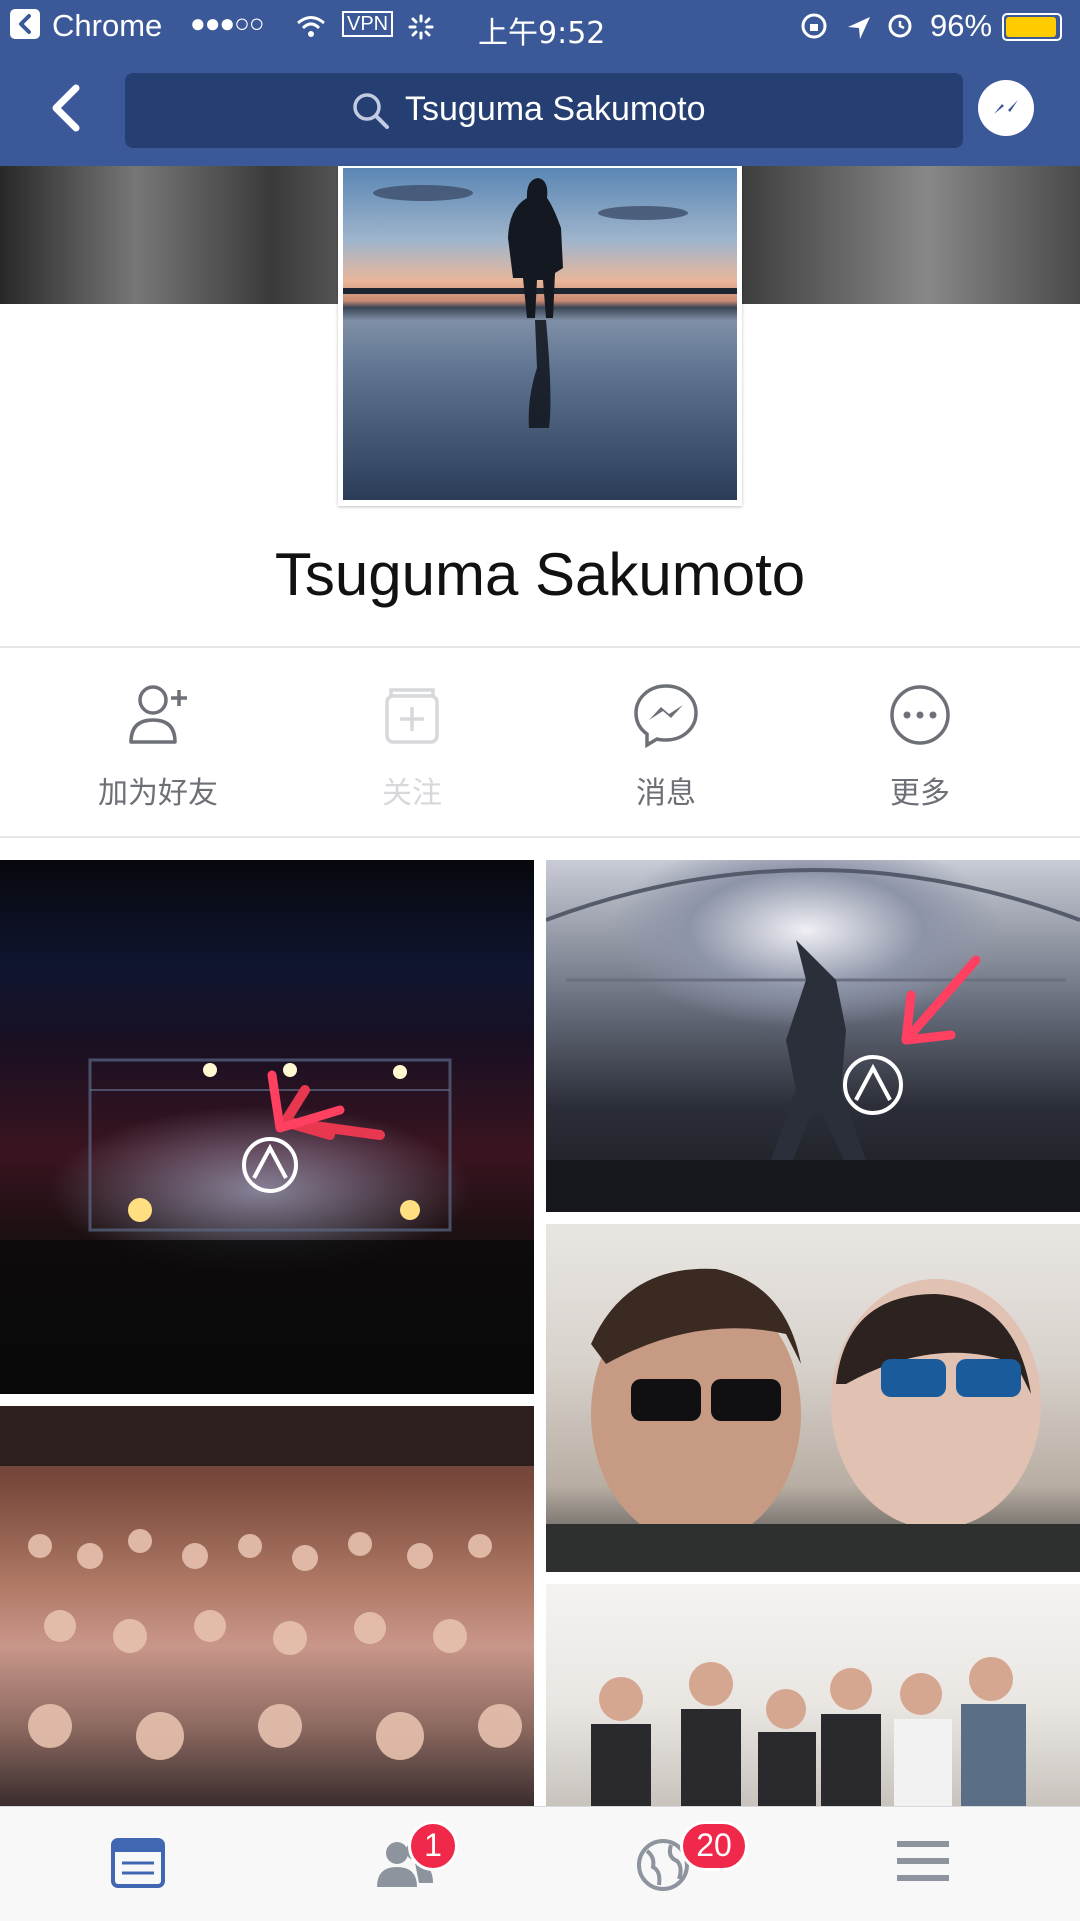  I want to click on friend-requests-badge: 1, so click(433, 1846).